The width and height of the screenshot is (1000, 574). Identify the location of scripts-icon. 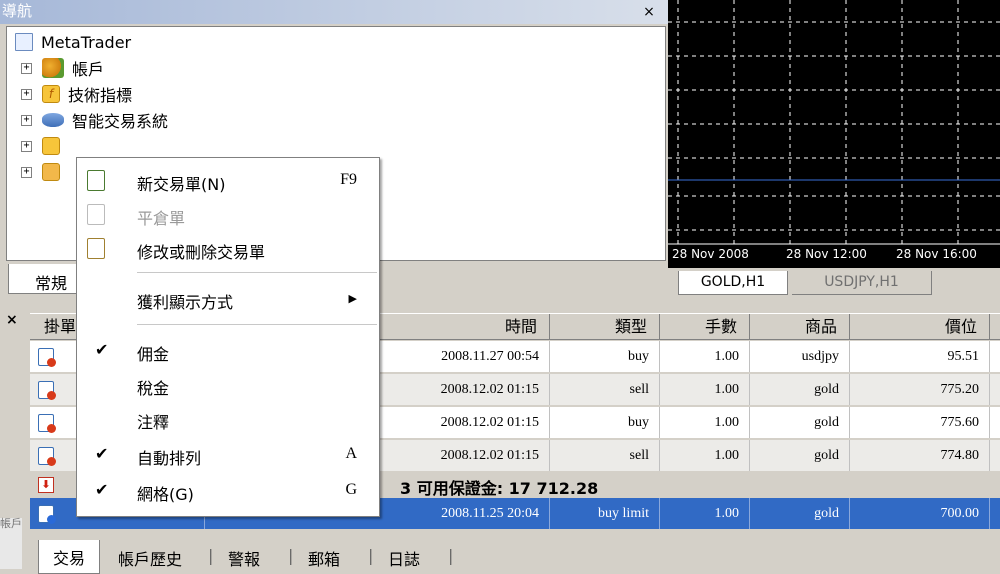
(51, 172).